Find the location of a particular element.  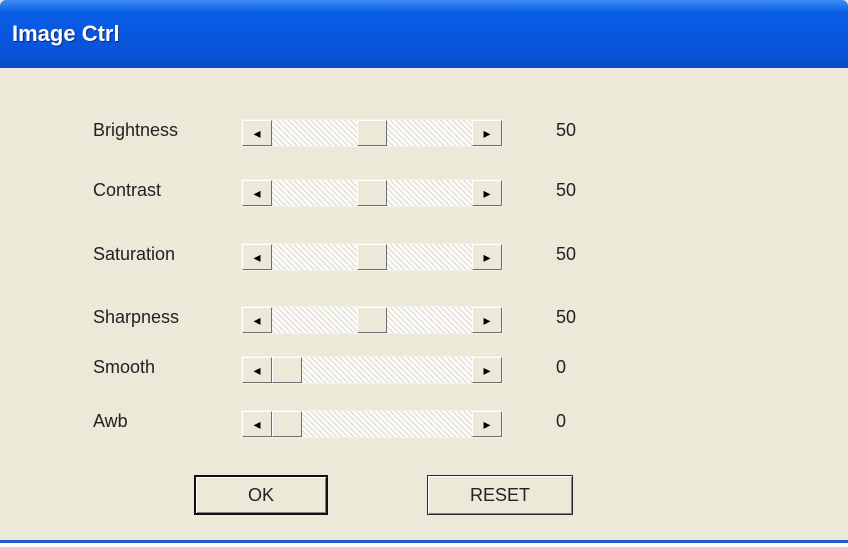

slider-row-saturation: Saturation ◂ ▸ 50 is located at coordinates (424, 256).